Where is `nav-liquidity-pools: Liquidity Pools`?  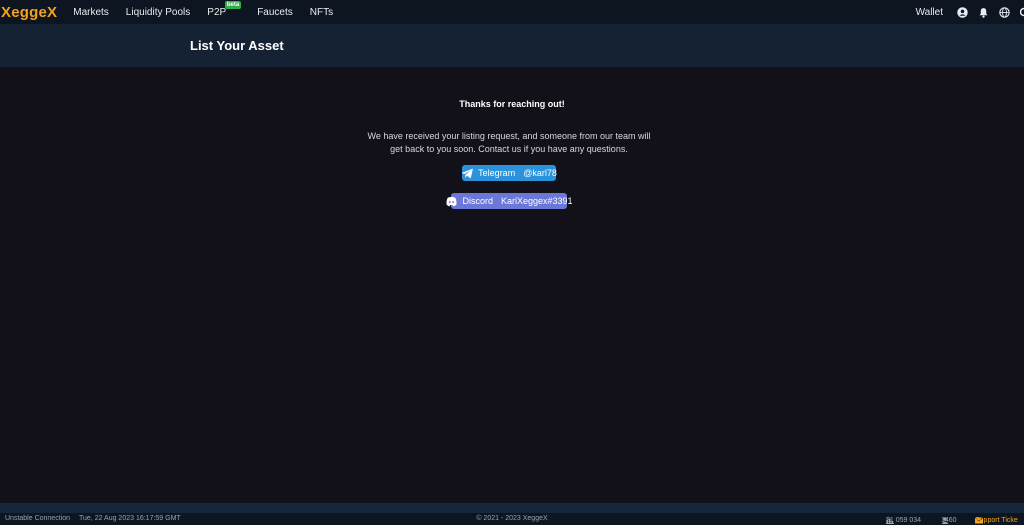
nav-liquidity-pools: Liquidity Pools is located at coordinates (158, 12).